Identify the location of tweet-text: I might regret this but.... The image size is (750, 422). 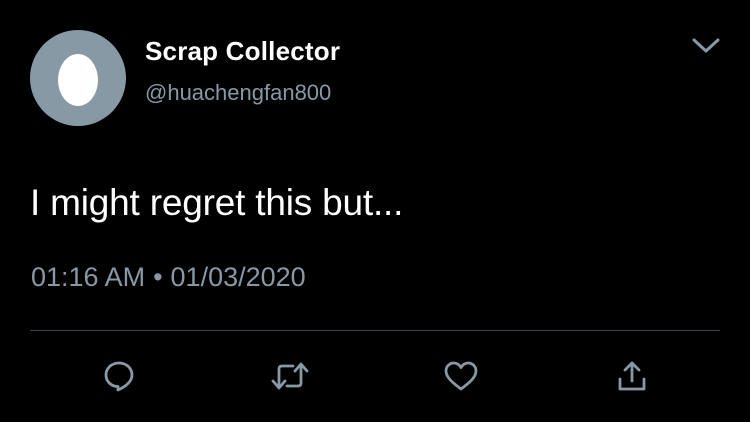
(217, 202).